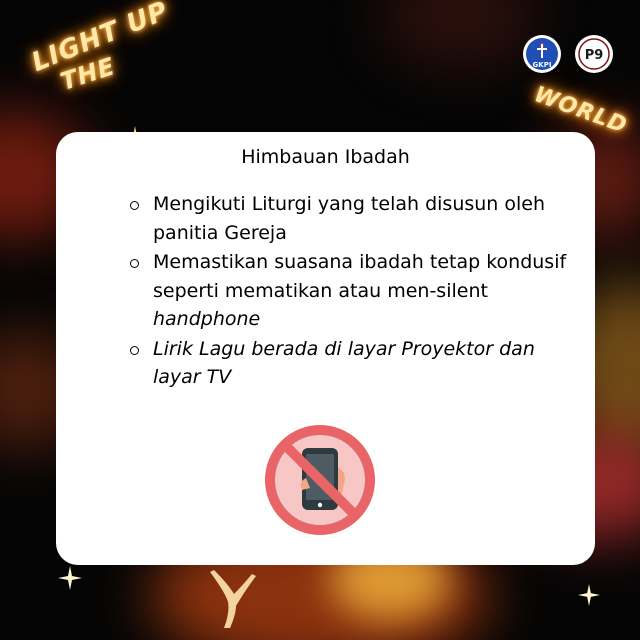 The width and height of the screenshot is (640, 640). Describe the element at coordinates (233, 599) in the screenshot. I see `dancer-figure-icon` at that location.